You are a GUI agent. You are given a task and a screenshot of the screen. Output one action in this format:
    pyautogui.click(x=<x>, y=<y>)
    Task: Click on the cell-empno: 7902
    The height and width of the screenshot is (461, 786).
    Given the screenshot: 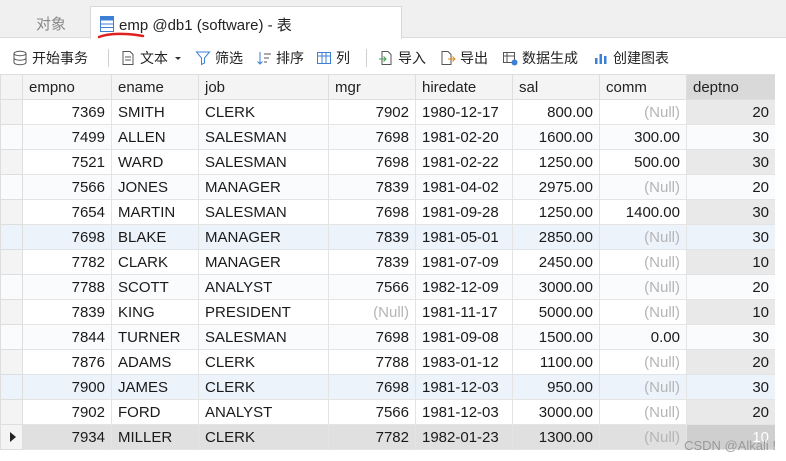 What is the action you would take?
    pyautogui.click(x=67, y=412)
    